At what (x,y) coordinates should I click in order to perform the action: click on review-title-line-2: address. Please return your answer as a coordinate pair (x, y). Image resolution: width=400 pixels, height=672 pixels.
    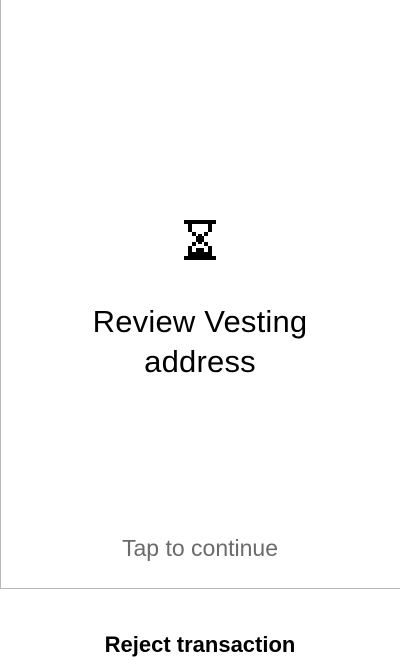
    Looking at the image, I should click on (200, 361).